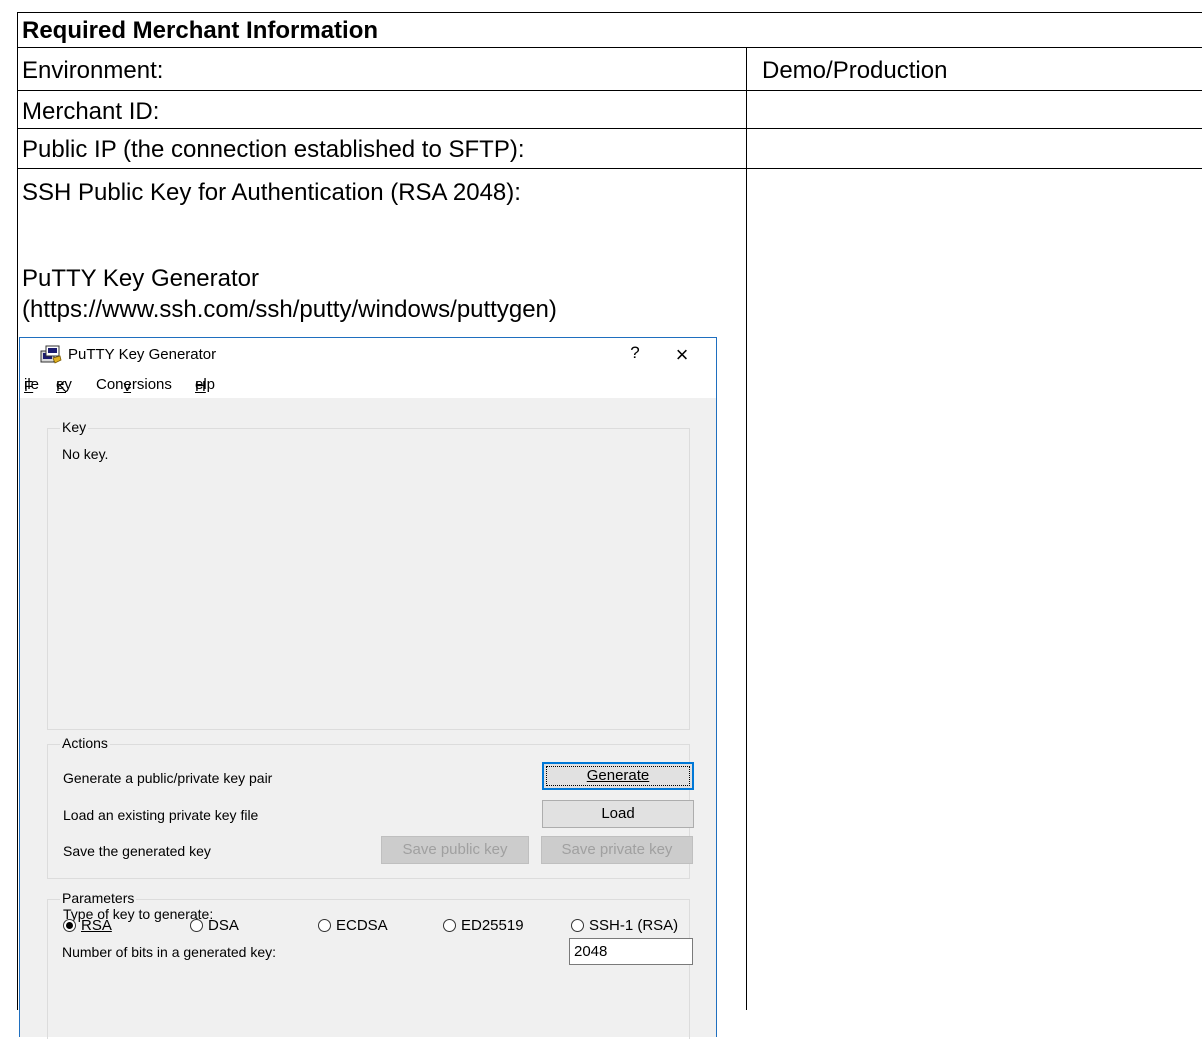 The height and width of the screenshot is (1039, 1202). I want to click on title-bar: PuTTY Key Generator ? ×, so click(368, 356).